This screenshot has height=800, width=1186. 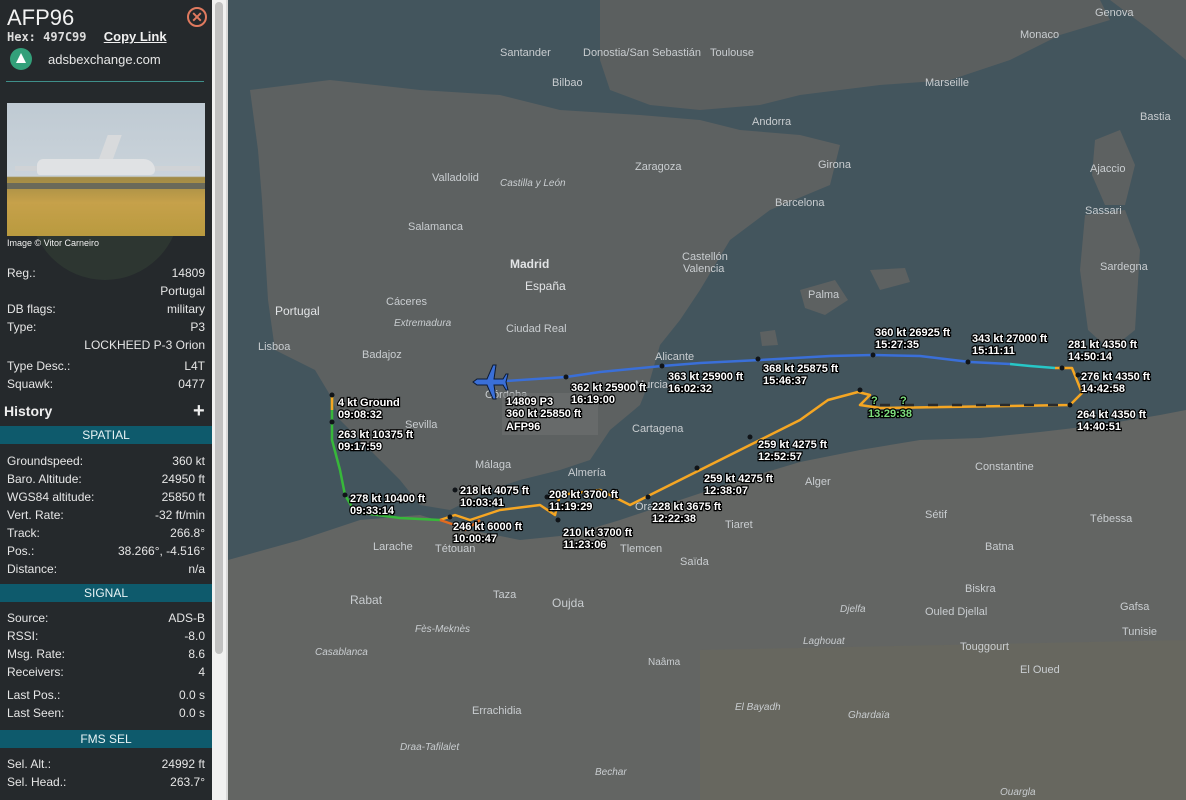 I want to click on place-label: Errachidia, so click(x=497, y=711).